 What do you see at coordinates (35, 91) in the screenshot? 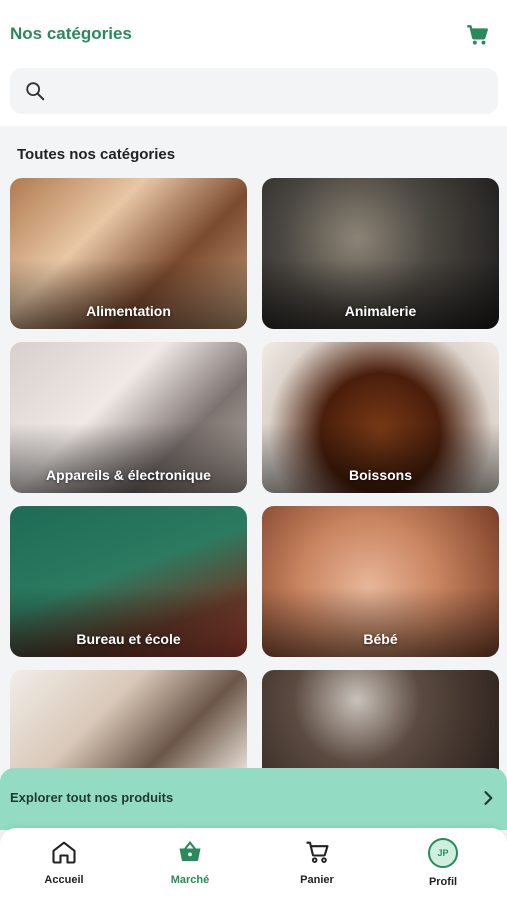
I see `search-icon` at bounding box center [35, 91].